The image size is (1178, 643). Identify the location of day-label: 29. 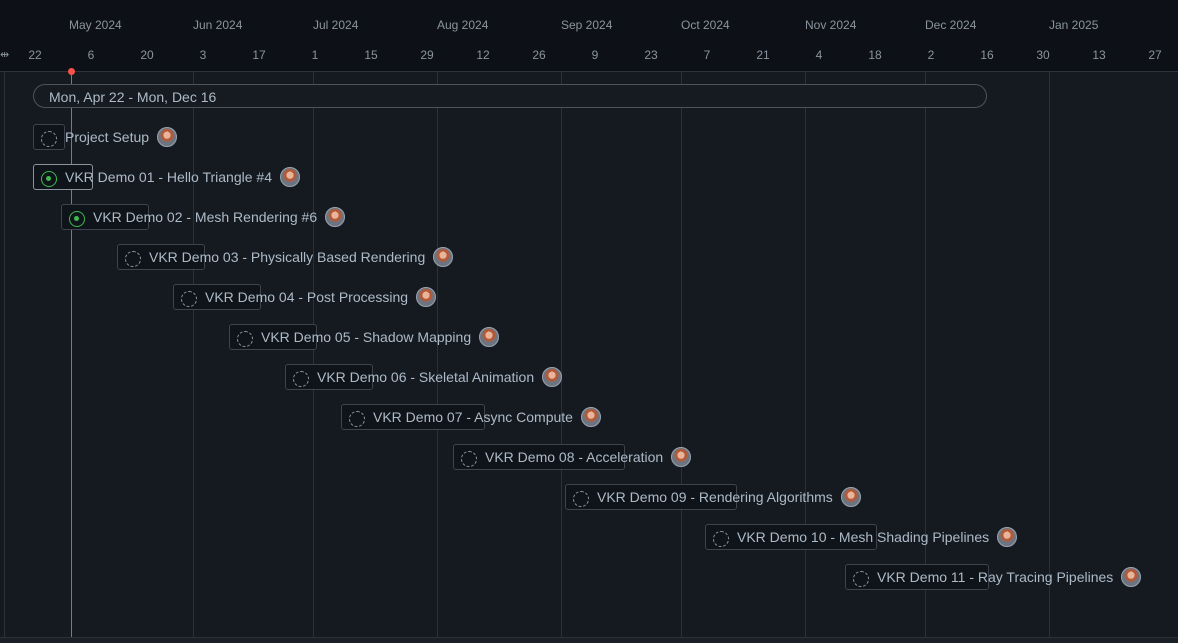
(427, 55).